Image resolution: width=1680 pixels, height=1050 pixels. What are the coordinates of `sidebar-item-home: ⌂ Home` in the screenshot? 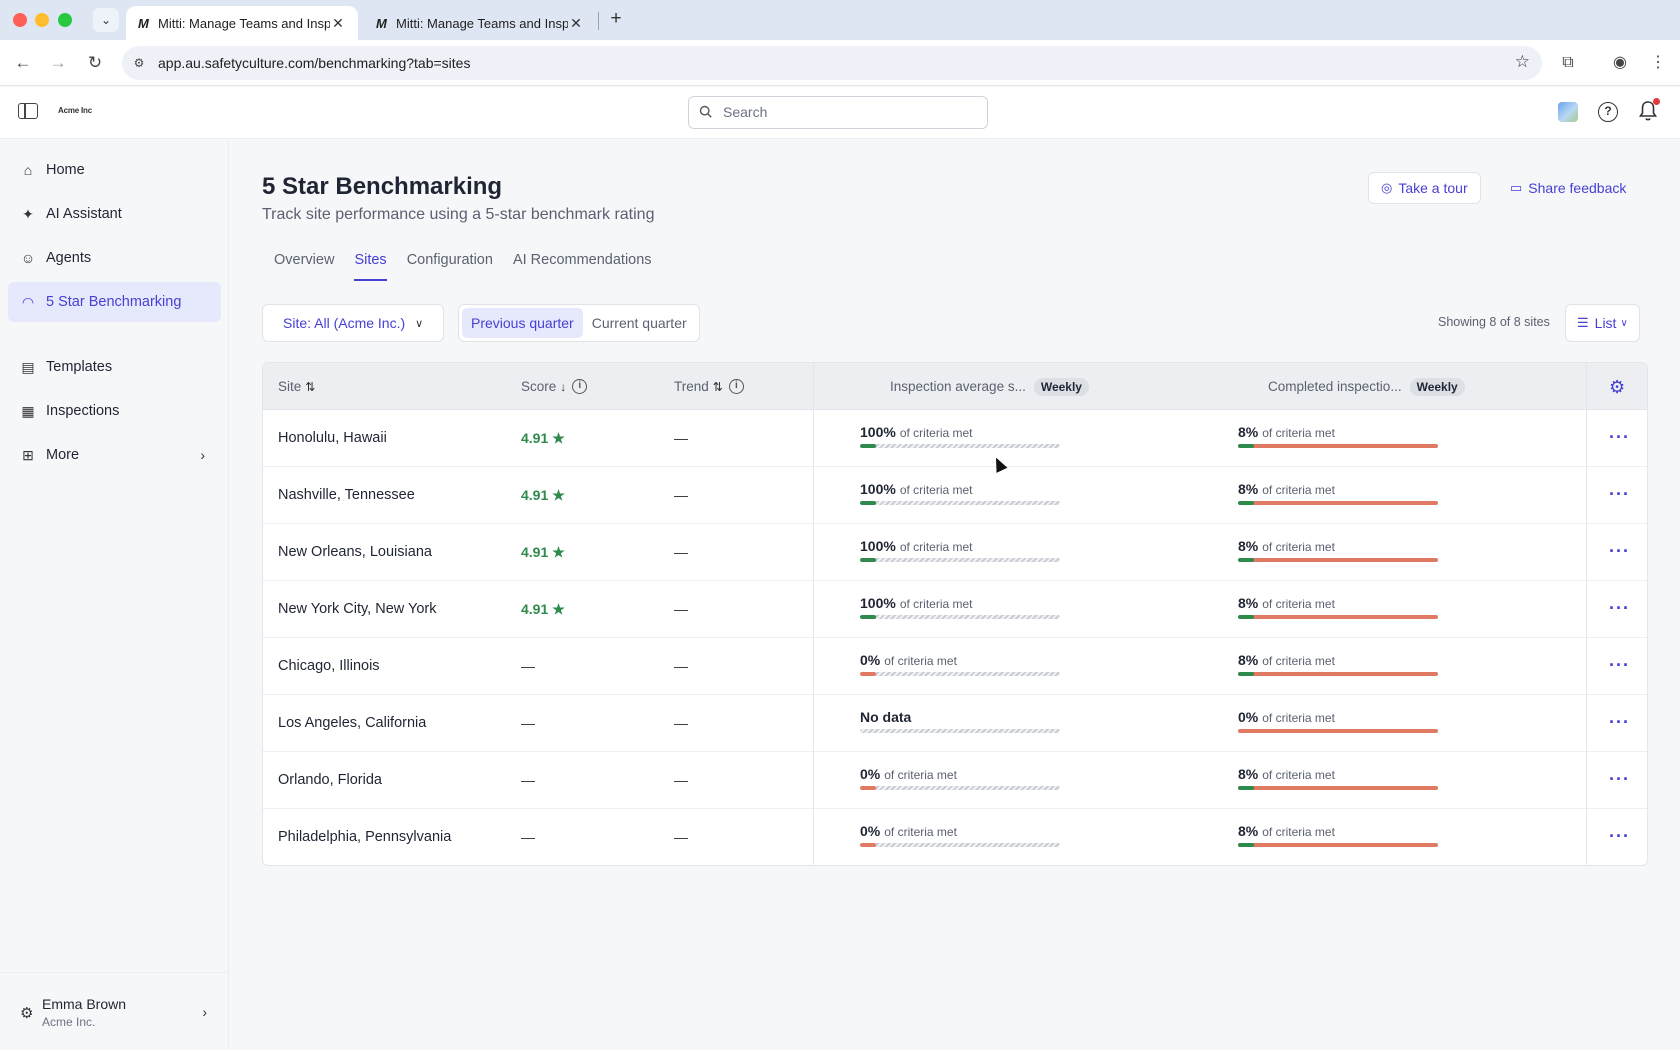 It's located at (114, 170).